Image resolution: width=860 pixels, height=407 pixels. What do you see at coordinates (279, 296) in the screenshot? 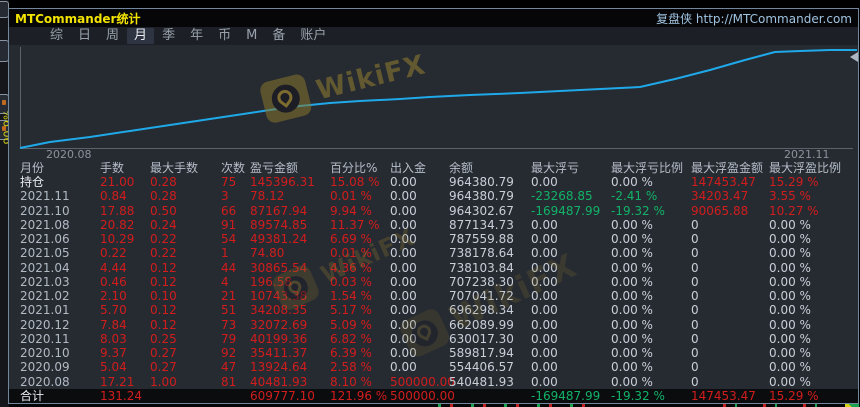
I see `table-cell: 10743.38` at bounding box center [279, 296].